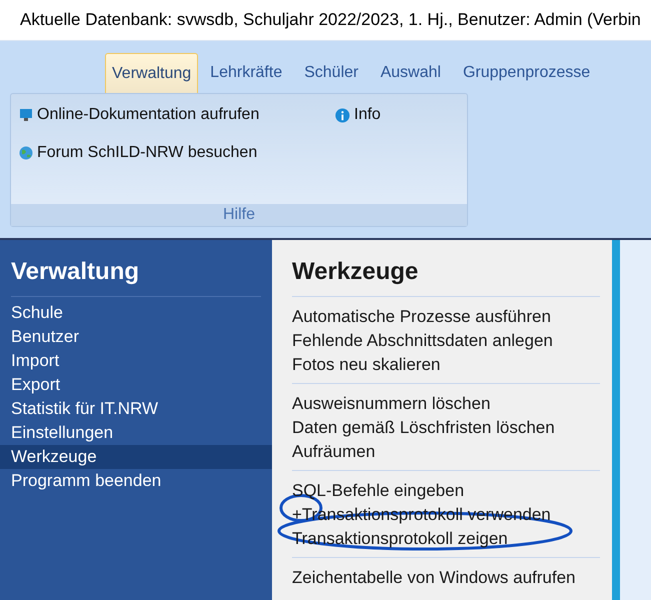  What do you see at coordinates (378, 490) in the screenshot?
I see `tool-link: SQL-Befehle eingeben` at bounding box center [378, 490].